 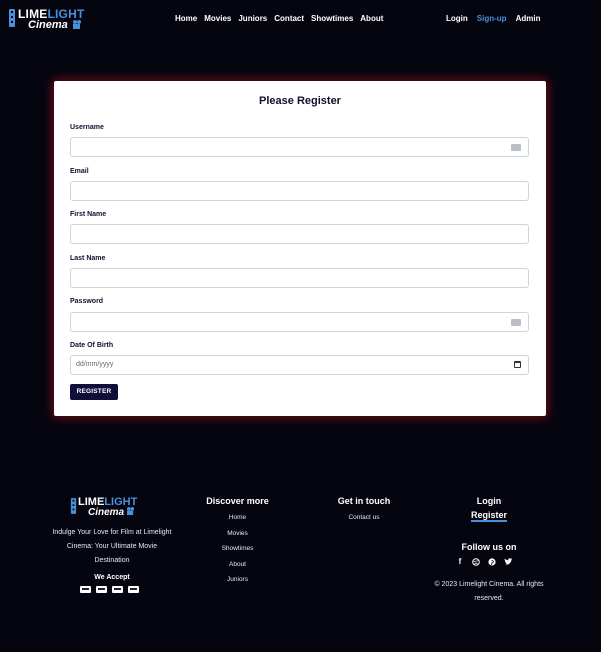 I want to click on first-name-input, so click(x=299, y=234).